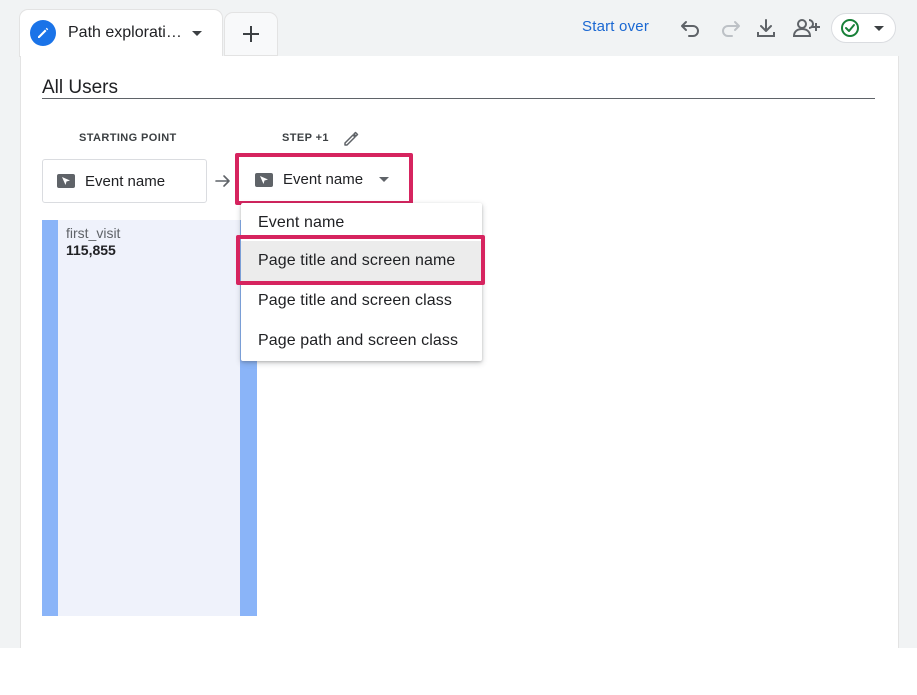 The image size is (917, 695). What do you see at coordinates (807, 28) in the screenshot?
I see `share-users-icon` at bounding box center [807, 28].